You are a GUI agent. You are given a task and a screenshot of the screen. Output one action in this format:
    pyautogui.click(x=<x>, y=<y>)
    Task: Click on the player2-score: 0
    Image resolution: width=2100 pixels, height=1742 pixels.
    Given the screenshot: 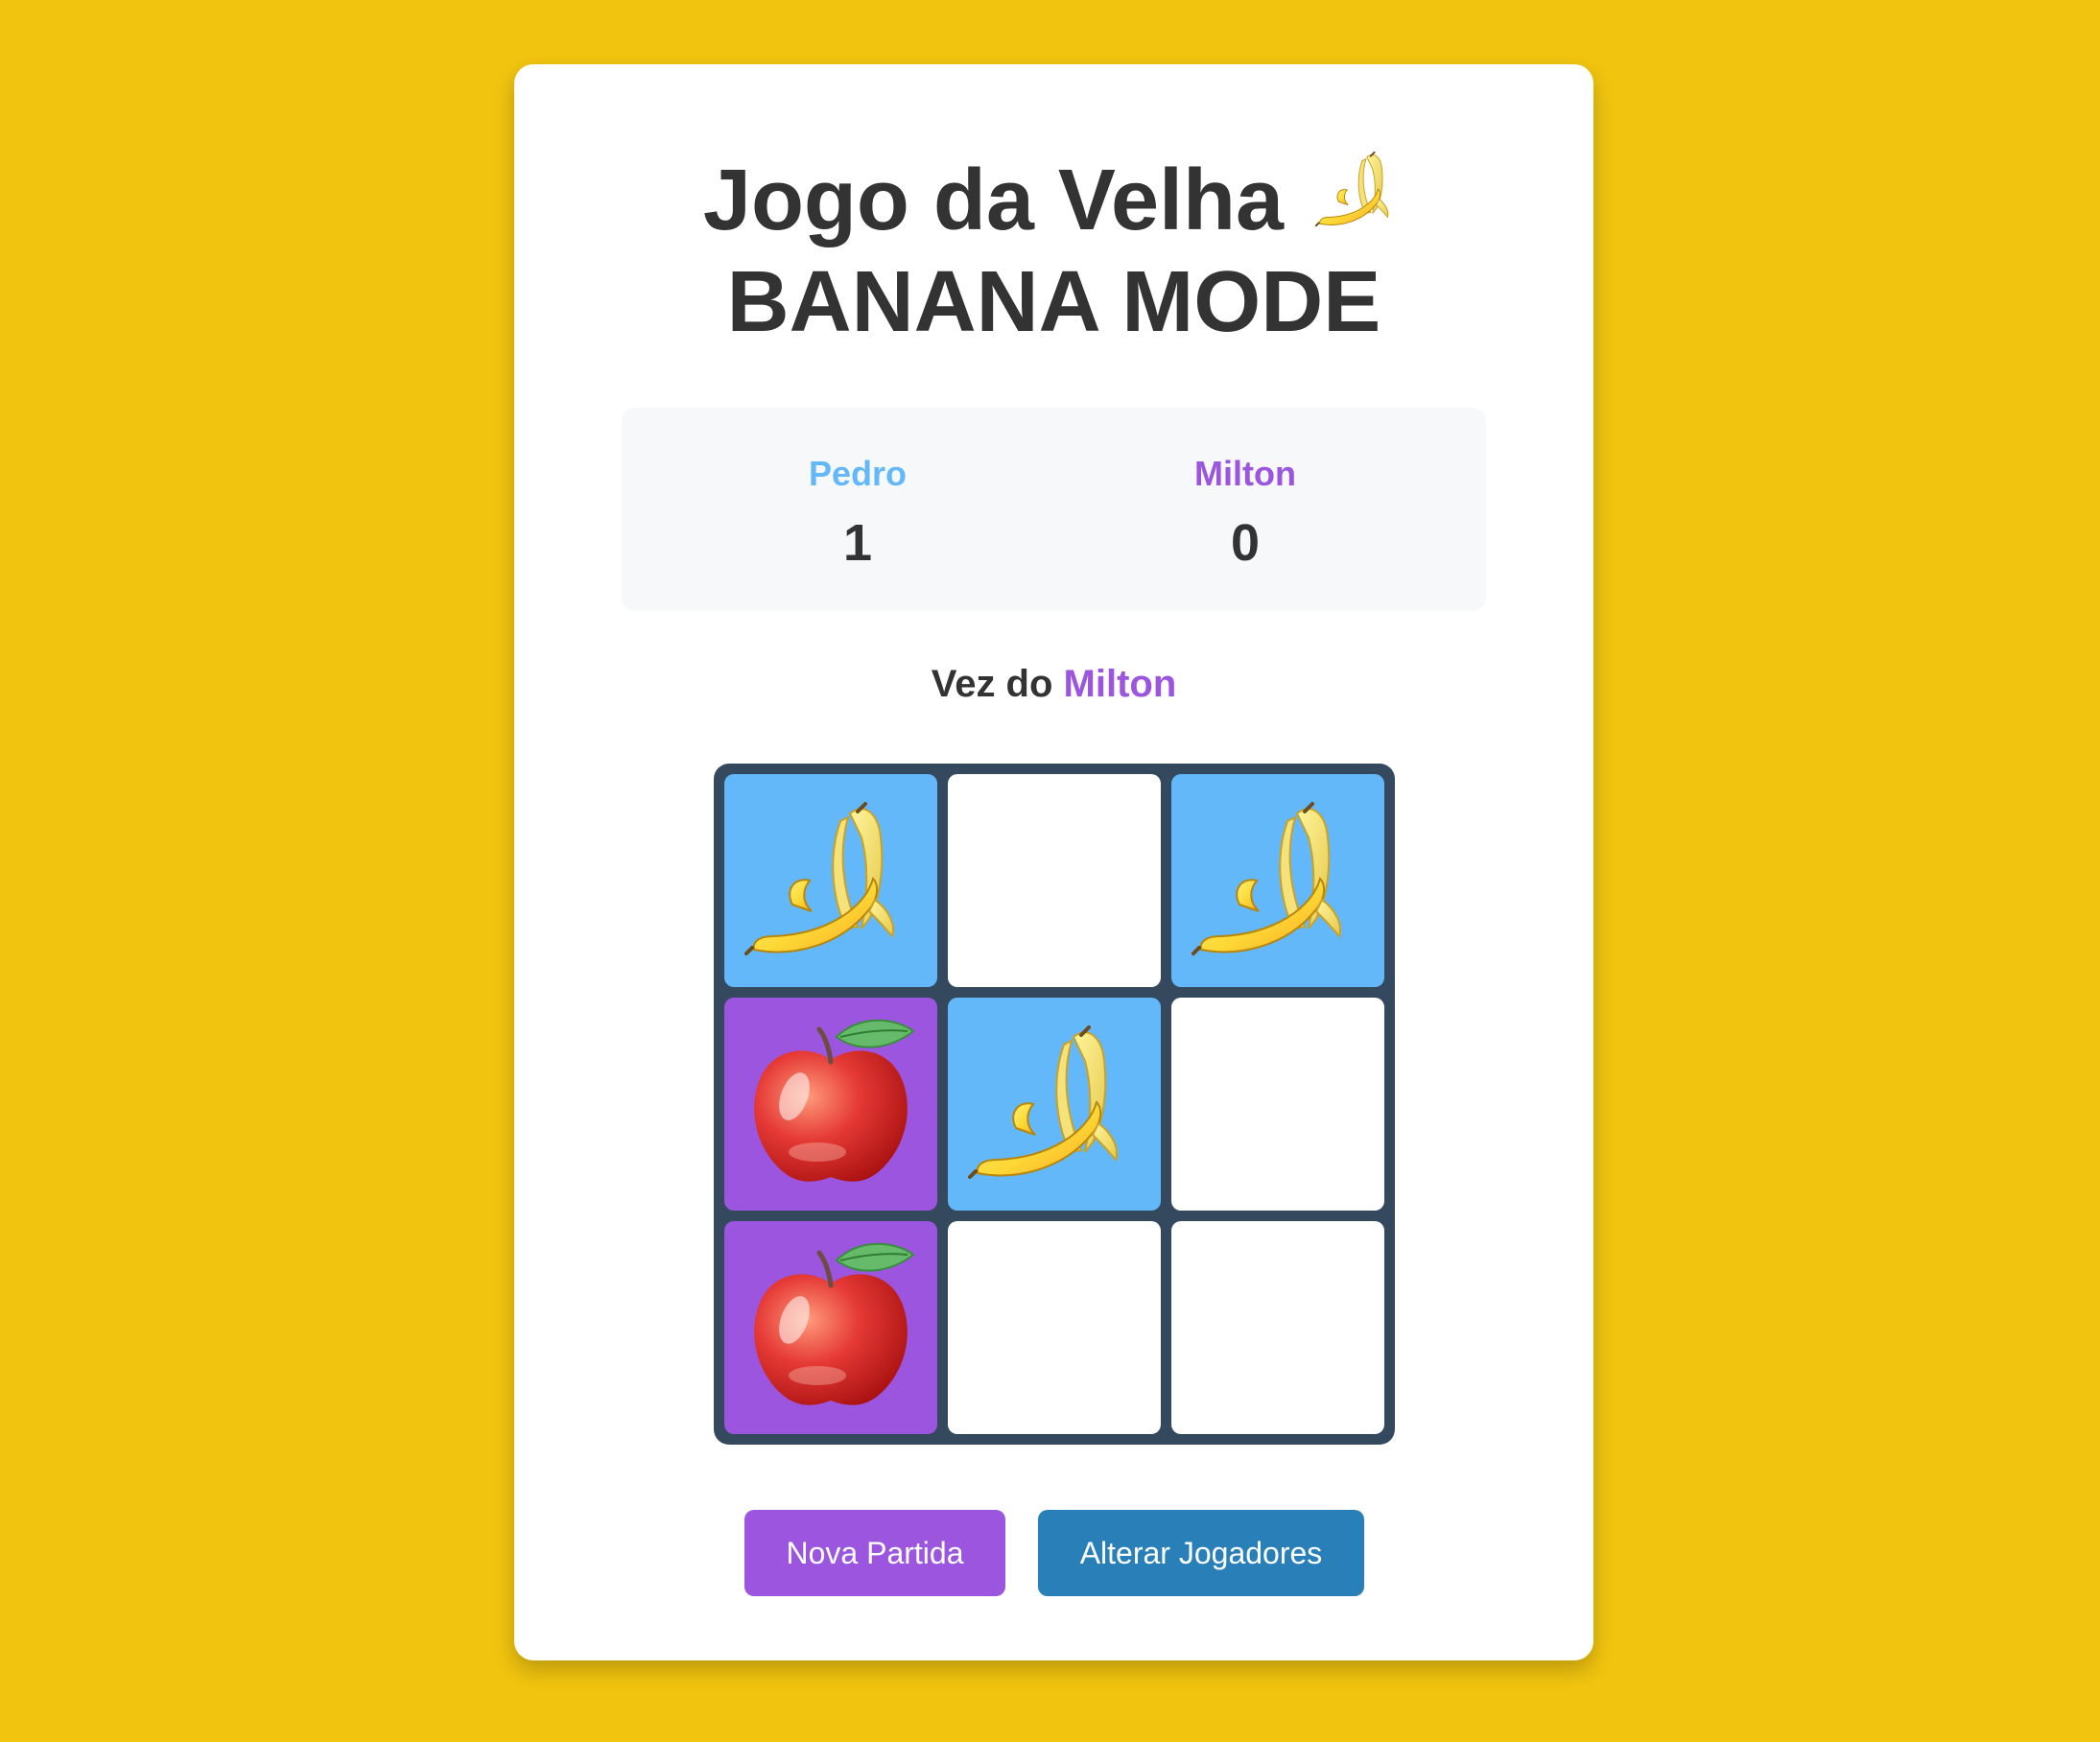 What is the action you would take?
    pyautogui.click(x=1245, y=543)
    